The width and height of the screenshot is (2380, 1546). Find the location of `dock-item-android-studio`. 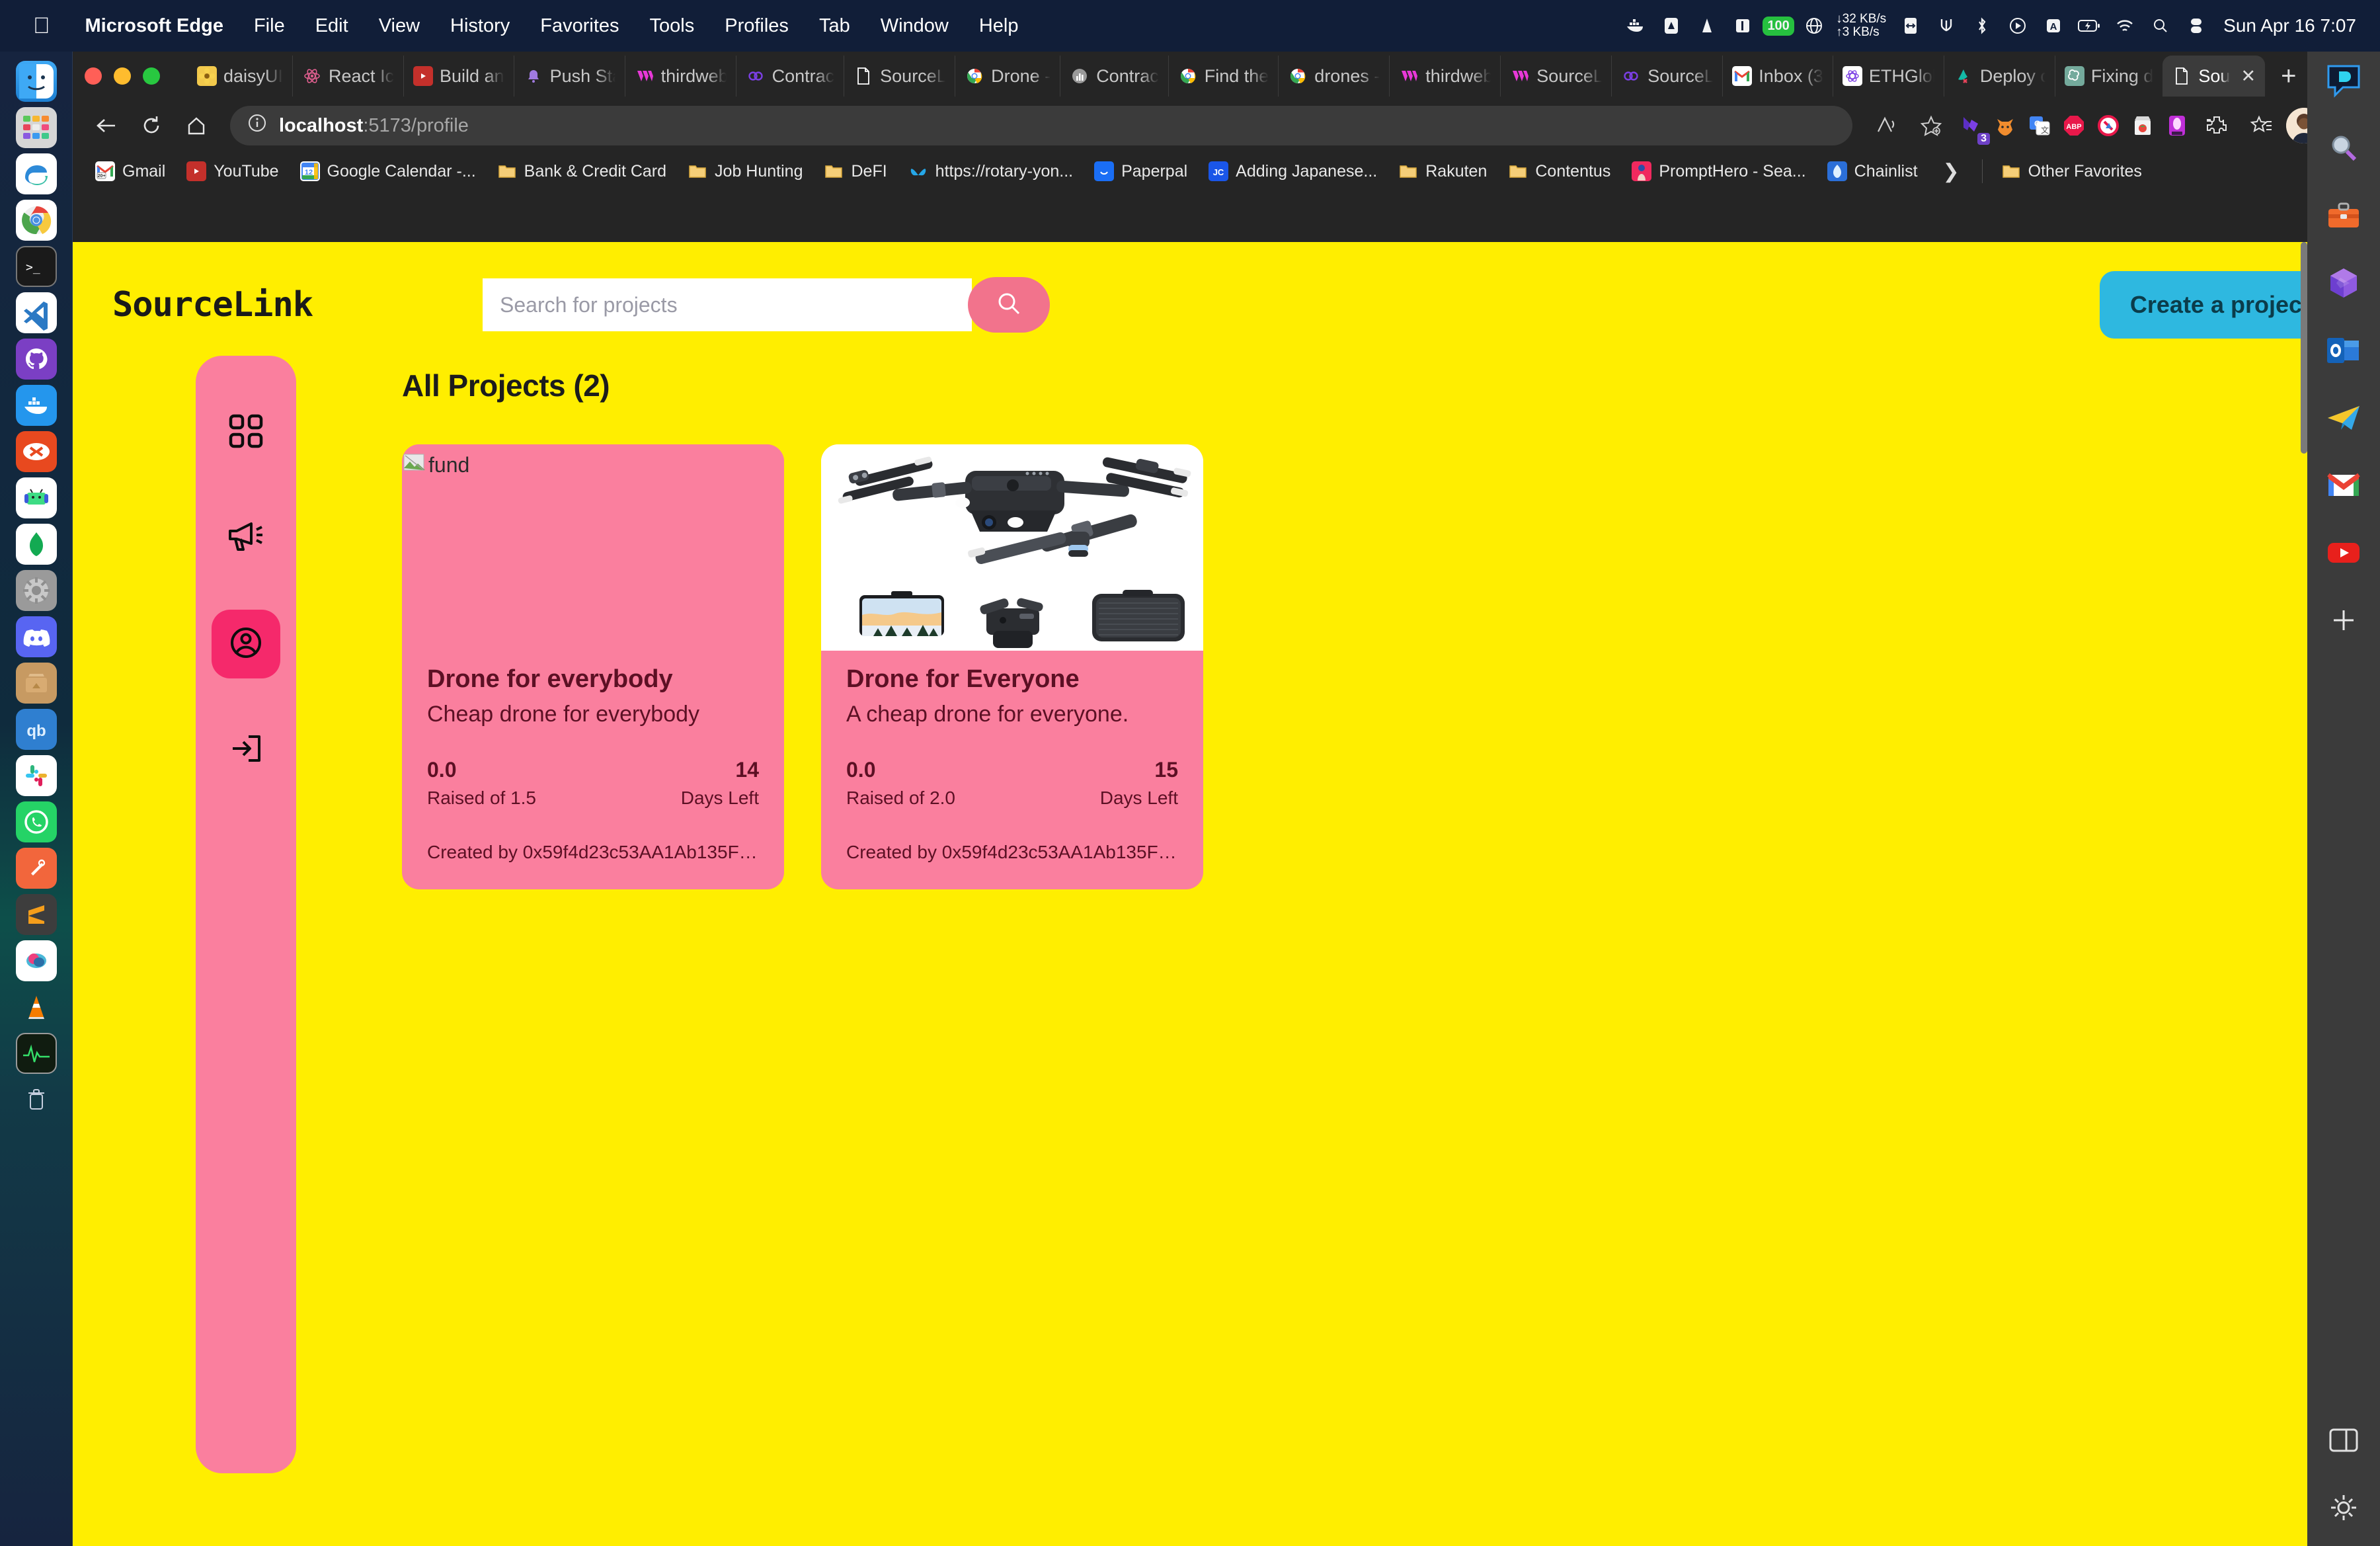

dock-item-android-studio is located at coordinates (36, 497).